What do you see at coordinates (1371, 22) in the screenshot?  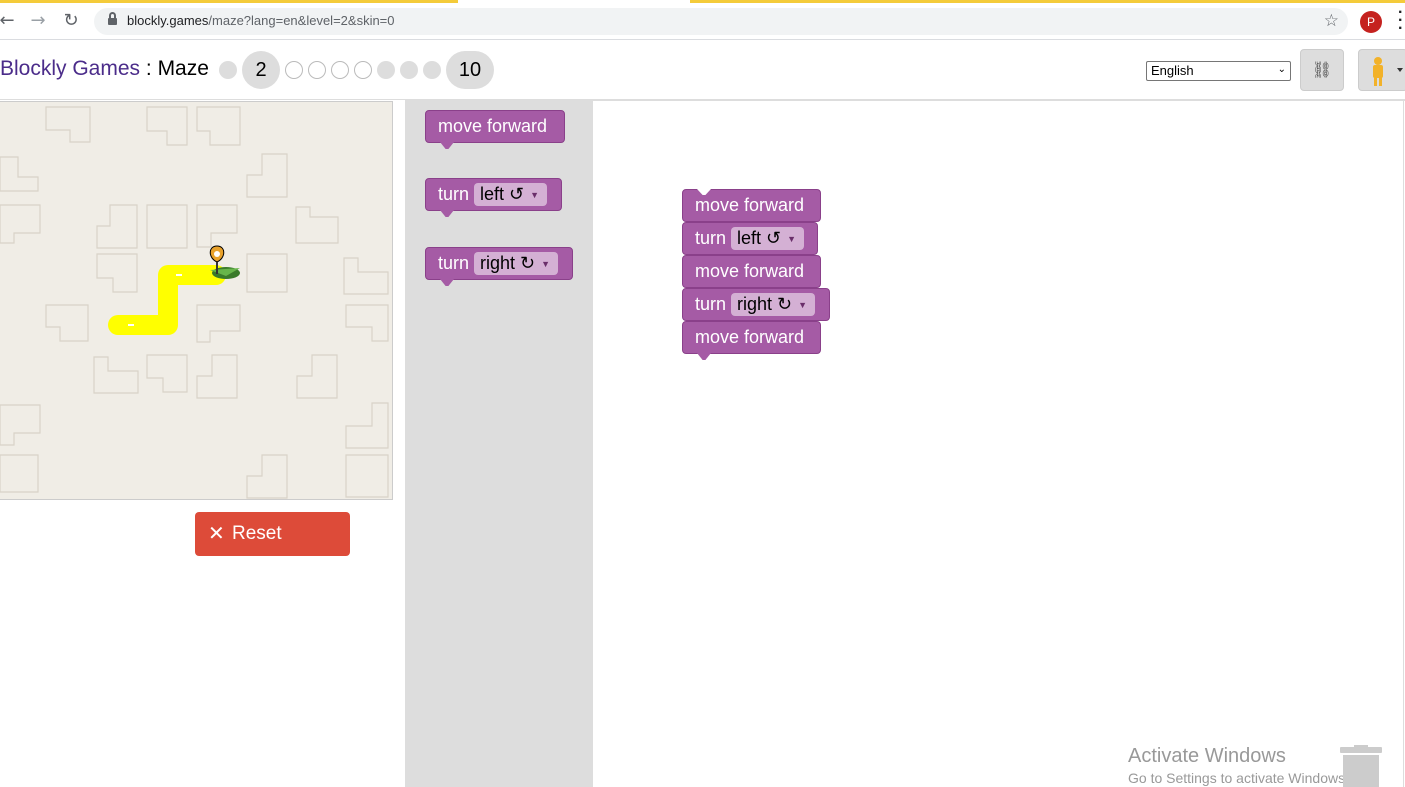 I see `profile-avatar: P` at bounding box center [1371, 22].